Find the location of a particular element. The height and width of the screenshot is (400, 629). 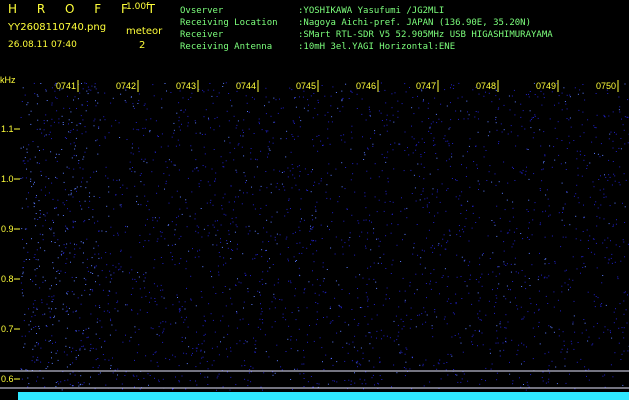

image-filename: YY2608110740.png is located at coordinates (57, 27).